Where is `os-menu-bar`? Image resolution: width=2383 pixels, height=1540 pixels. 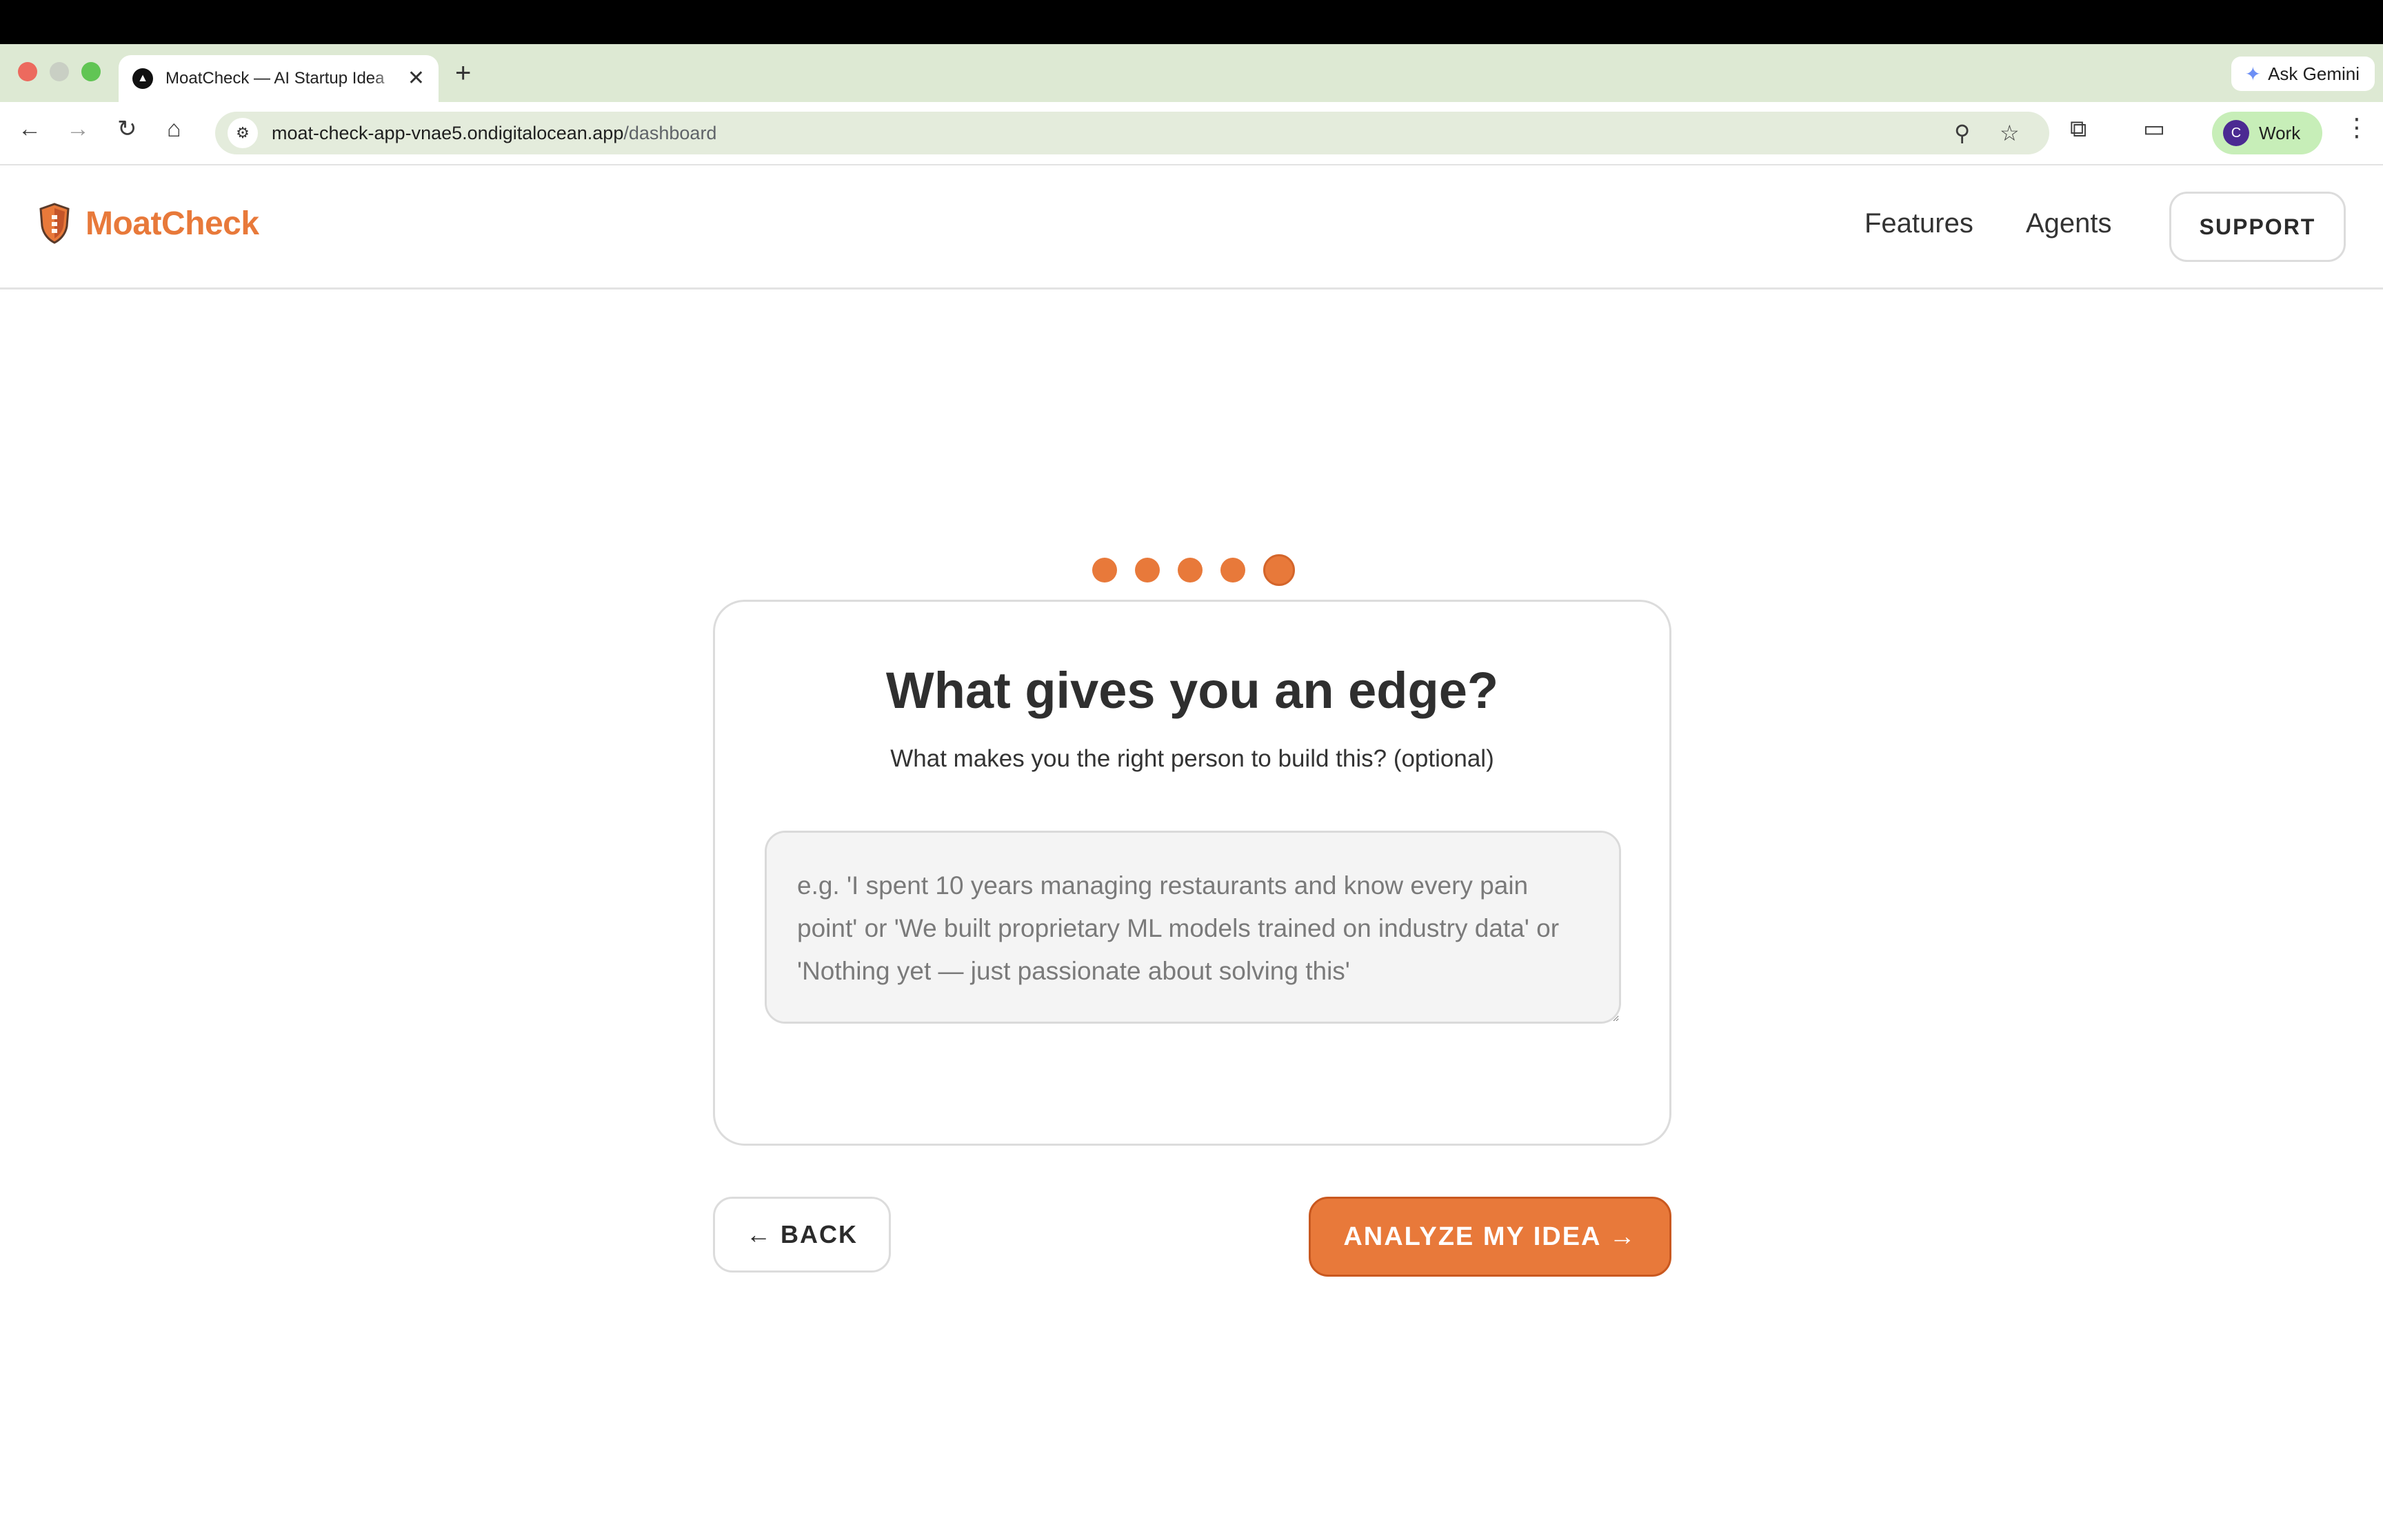 os-menu-bar is located at coordinates (1191, 22).